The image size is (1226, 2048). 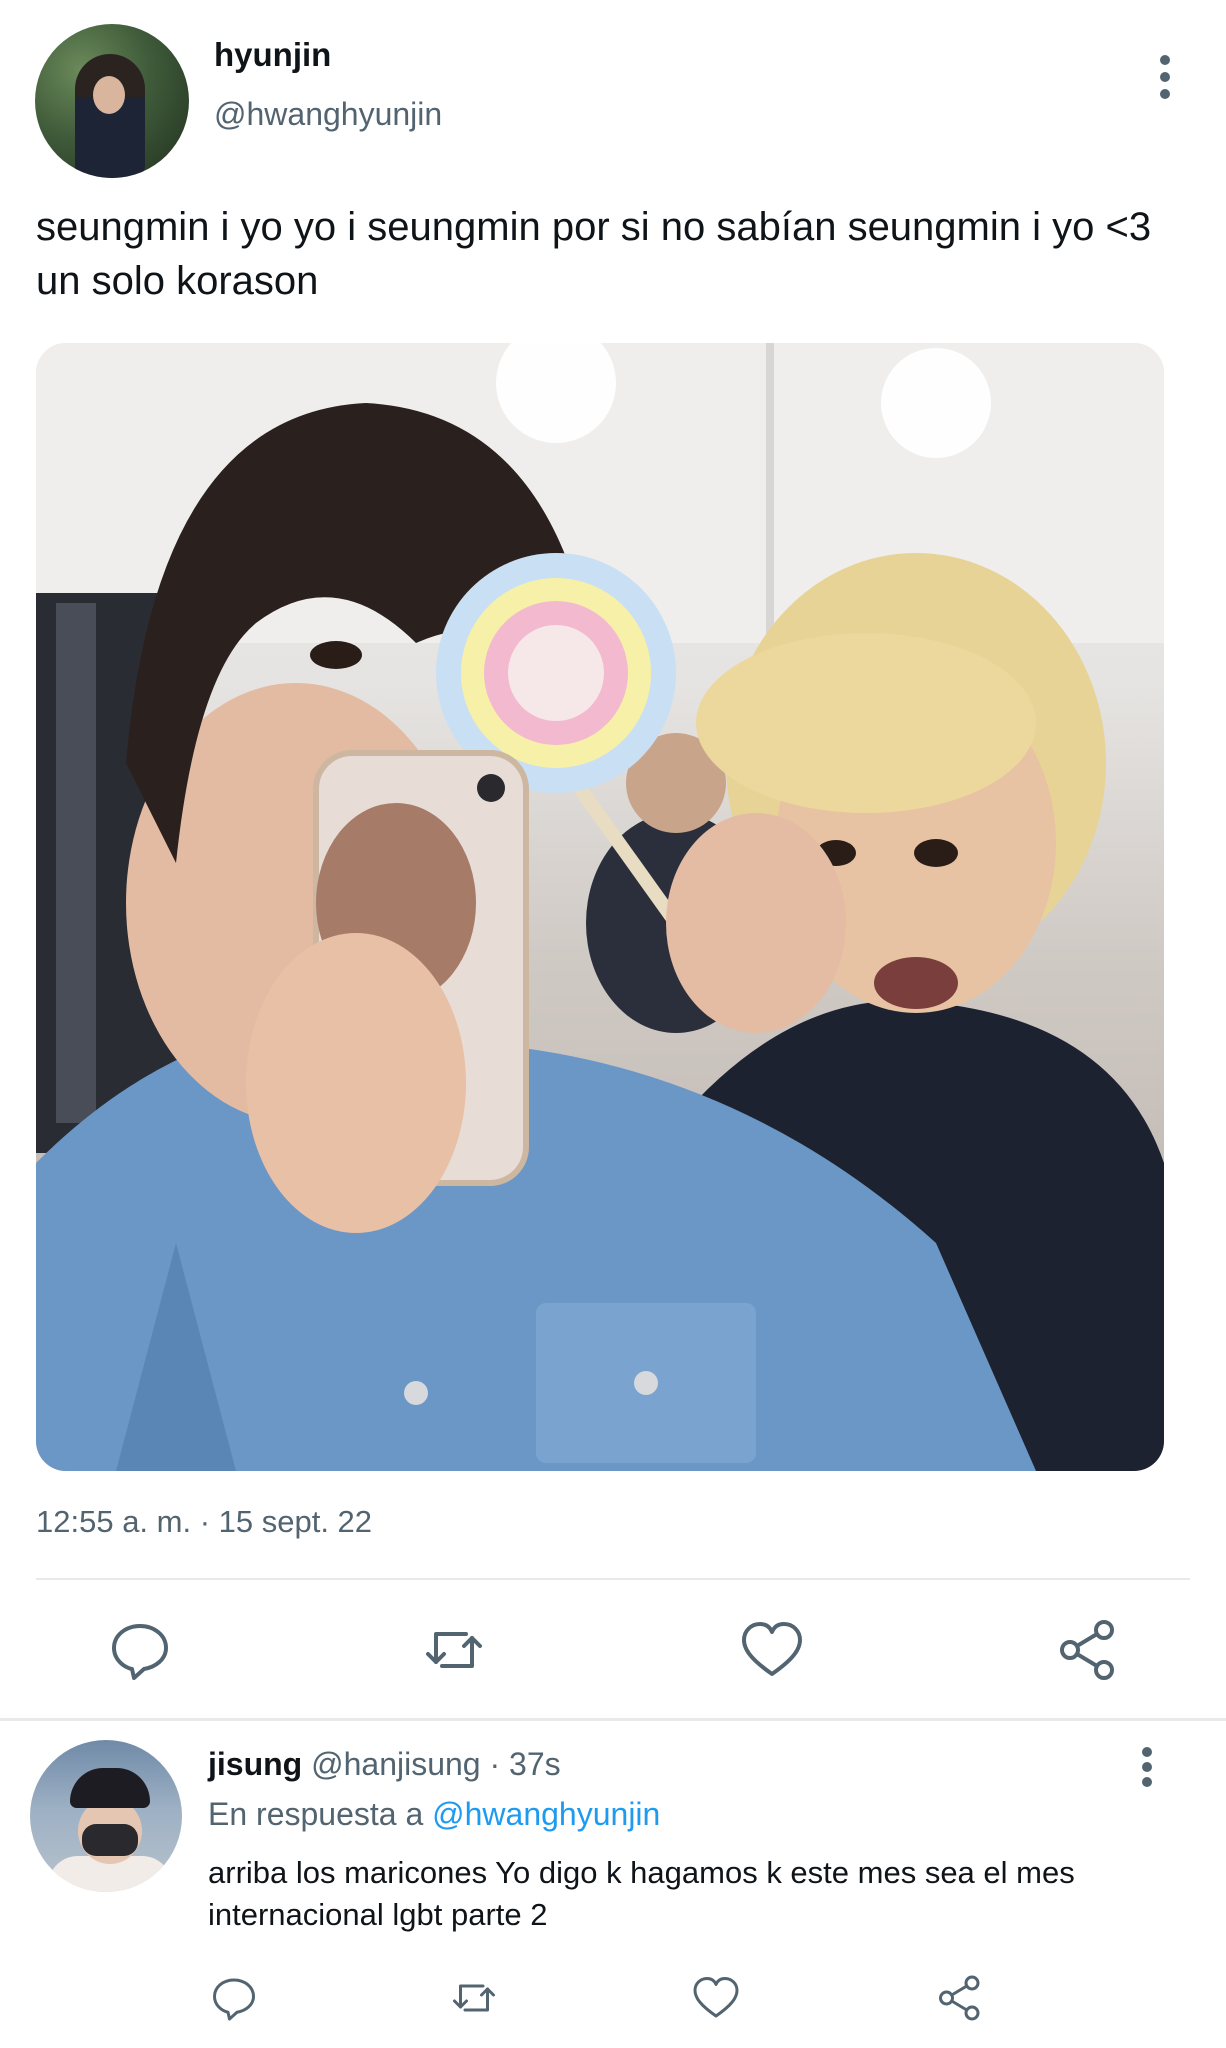 What do you see at coordinates (316, 1814) in the screenshot?
I see `reply-to-prefix: En respuesta a` at bounding box center [316, 1814].